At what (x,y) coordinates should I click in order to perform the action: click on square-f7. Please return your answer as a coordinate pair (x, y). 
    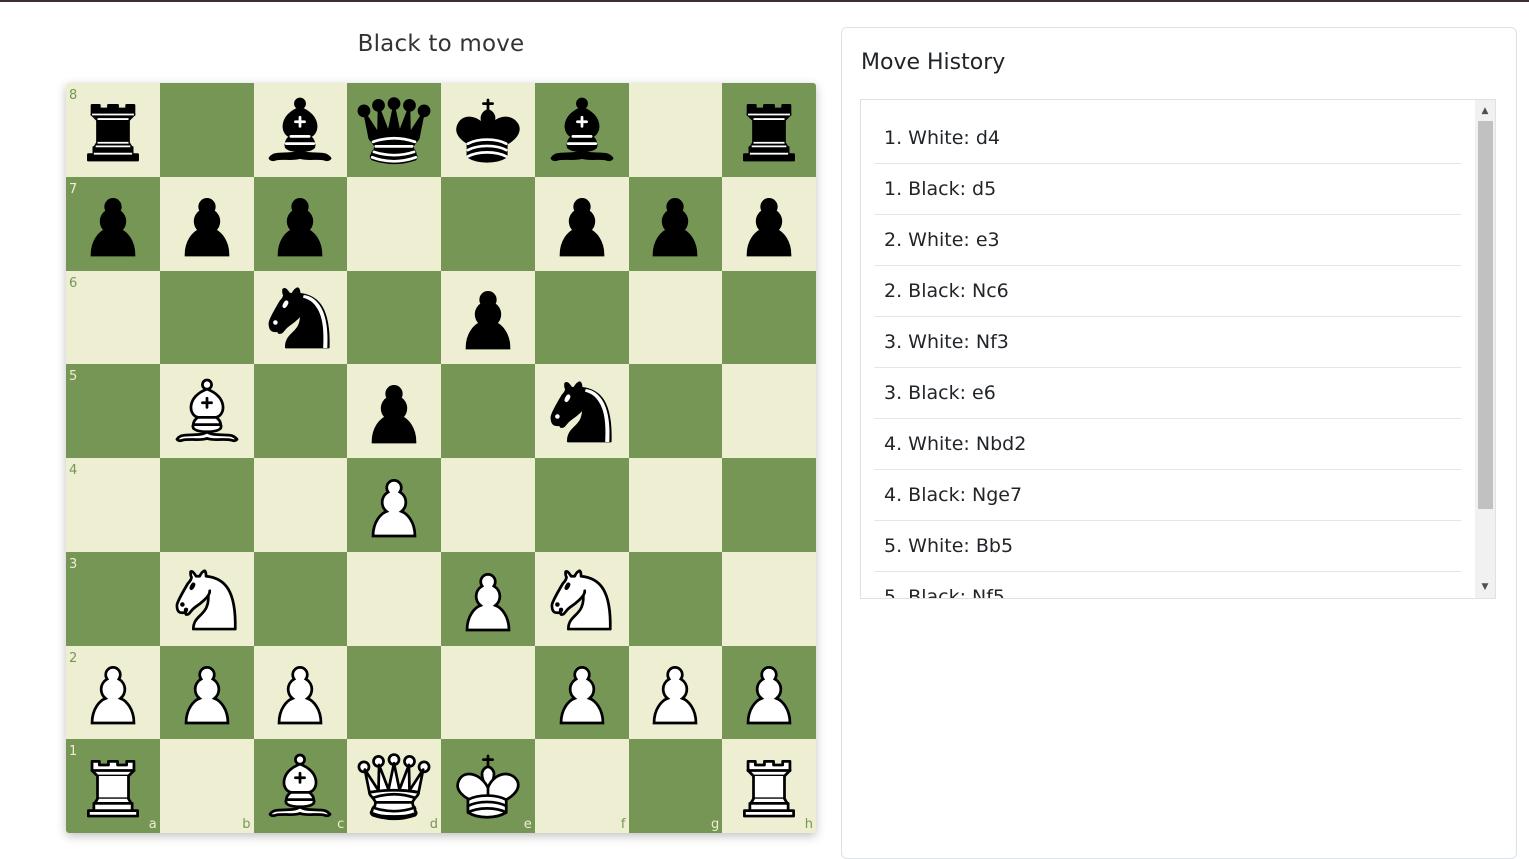
    Looking at the image, I should click on (581, 223).